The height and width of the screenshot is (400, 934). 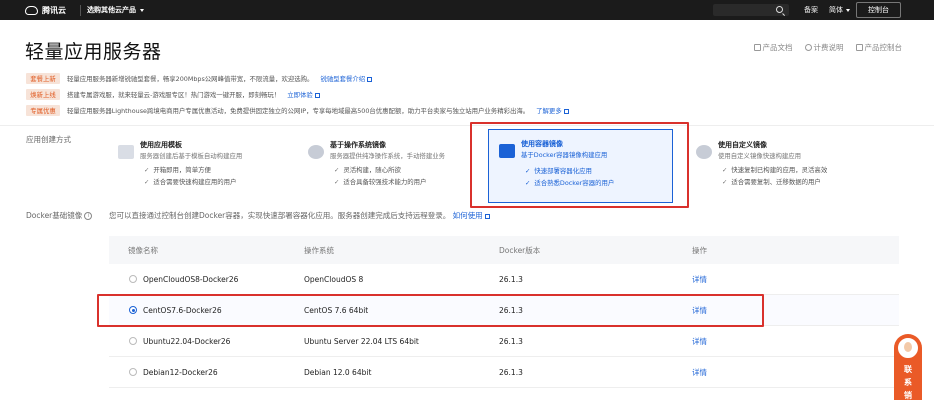 What do you see at coordinates (43, 110) in the screenshot?
I see `promo-tag: 专属优惠` at bounding box center [43, 110].